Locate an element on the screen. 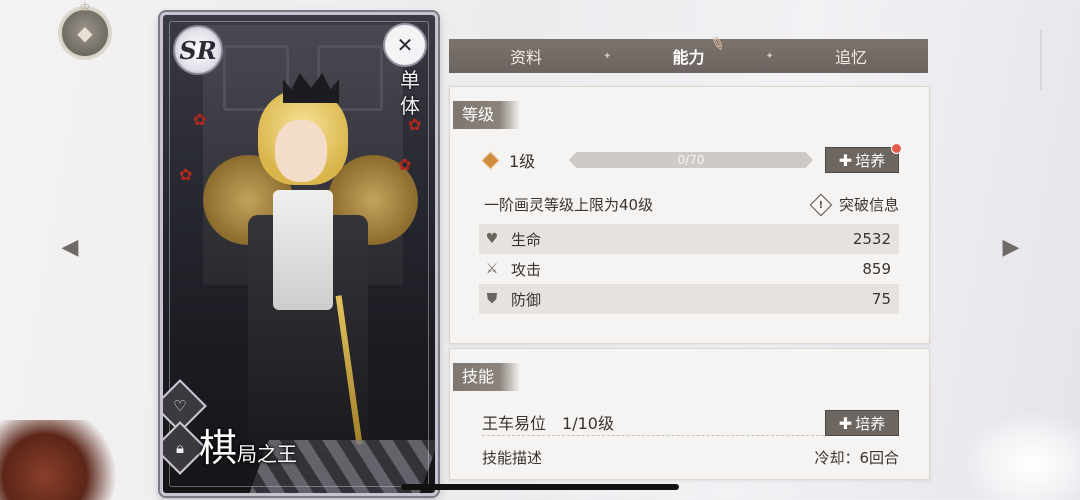  card-face-art is located at coordinates (301, 151).